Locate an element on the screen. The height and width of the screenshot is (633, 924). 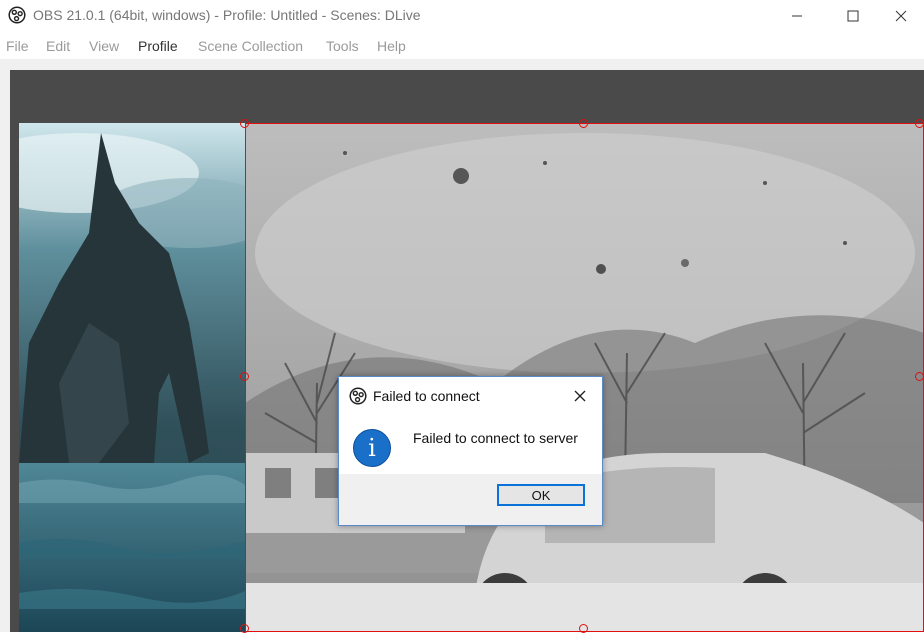
resize-handle-top-left is located at coordinates (244, 123).